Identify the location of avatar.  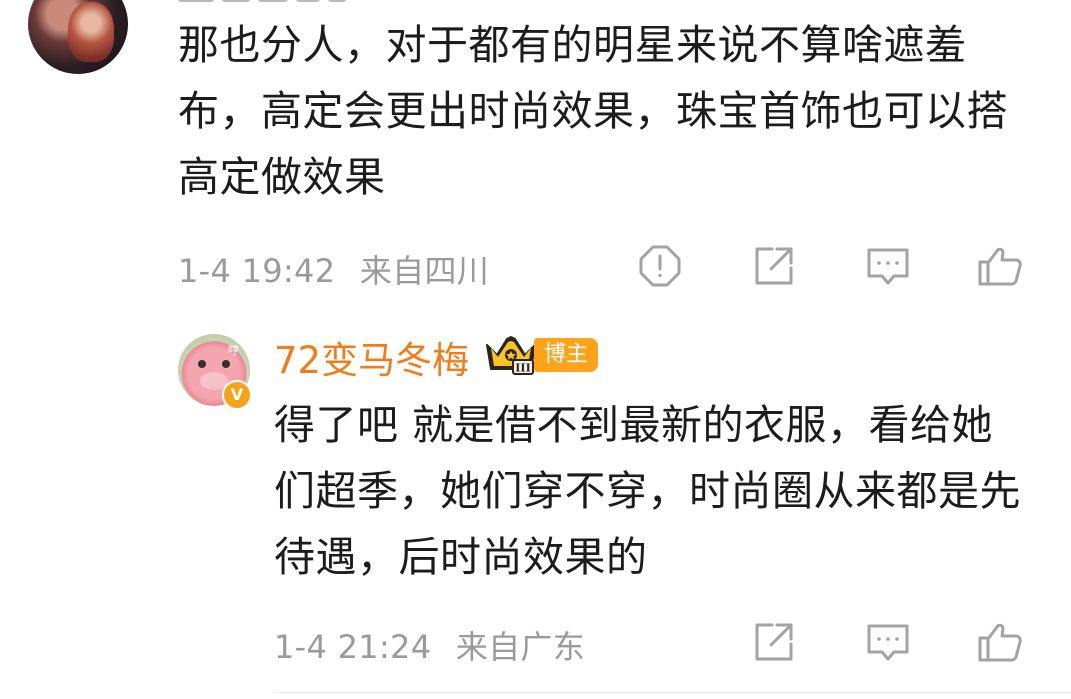
(78, 37).